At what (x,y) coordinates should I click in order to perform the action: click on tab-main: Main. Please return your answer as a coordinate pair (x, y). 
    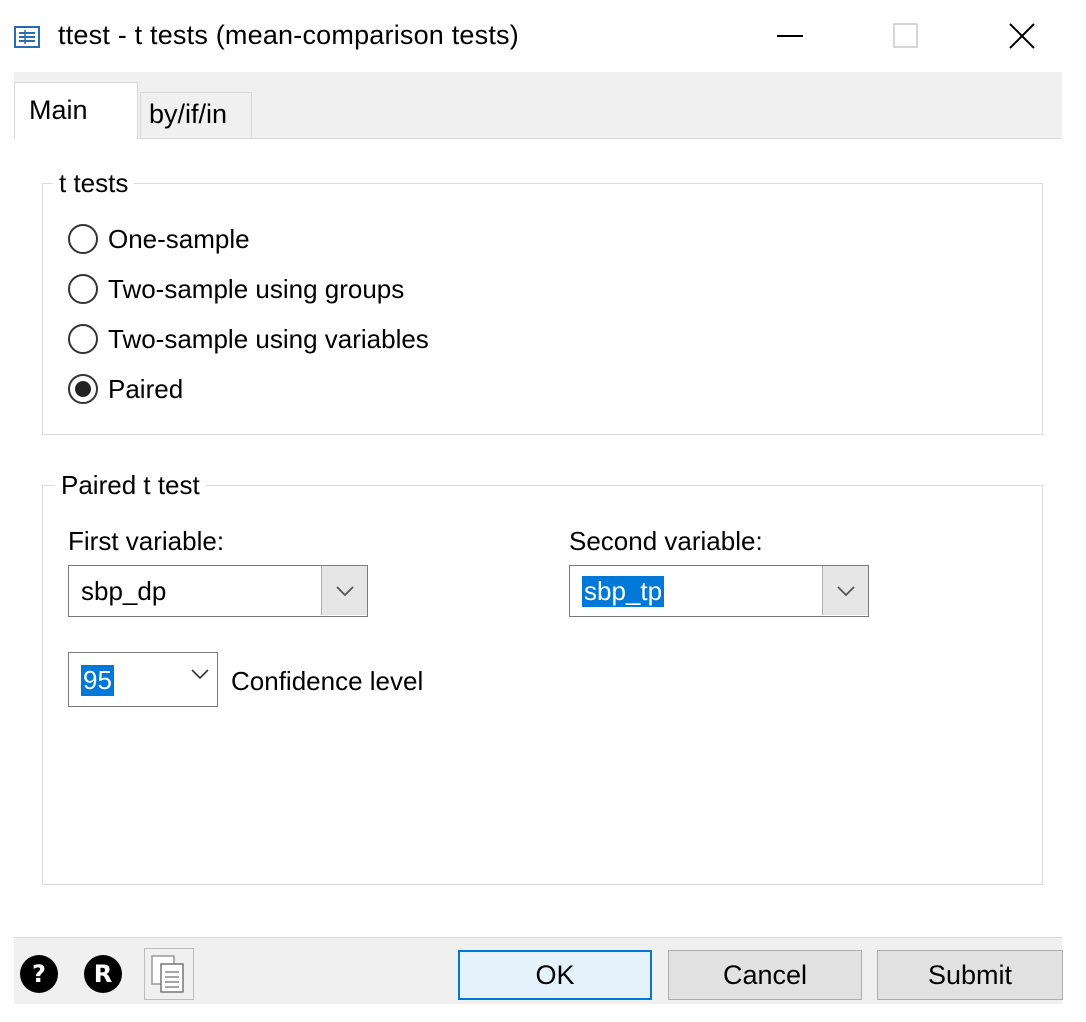
    Looking at the image, I should click on (76, 110).